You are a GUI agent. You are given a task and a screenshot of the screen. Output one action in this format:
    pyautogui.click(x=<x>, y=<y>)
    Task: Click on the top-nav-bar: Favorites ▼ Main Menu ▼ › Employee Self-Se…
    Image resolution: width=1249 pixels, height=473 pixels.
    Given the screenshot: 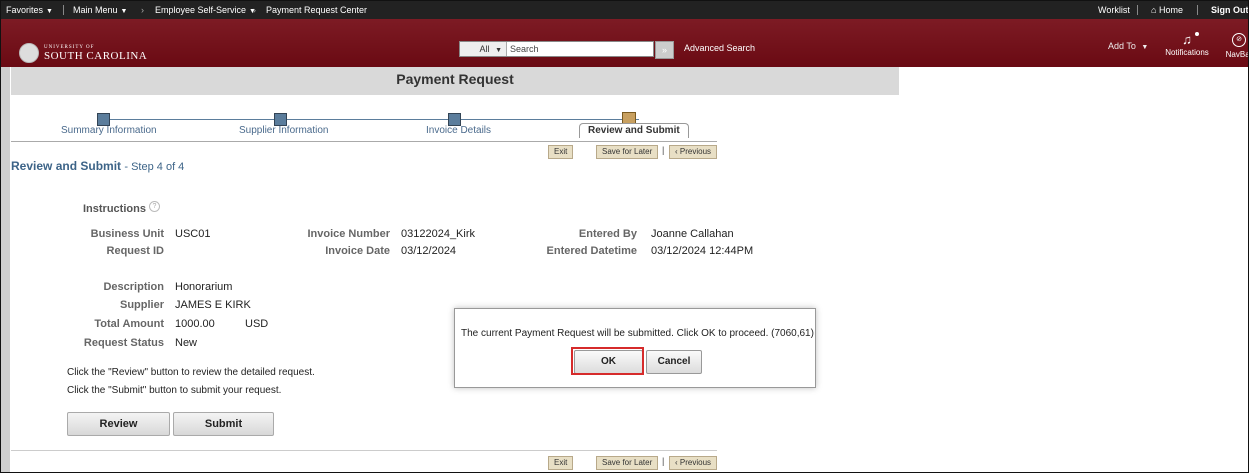 What is the action you would take?
    pyautogui.click(x=624, y=10)
    